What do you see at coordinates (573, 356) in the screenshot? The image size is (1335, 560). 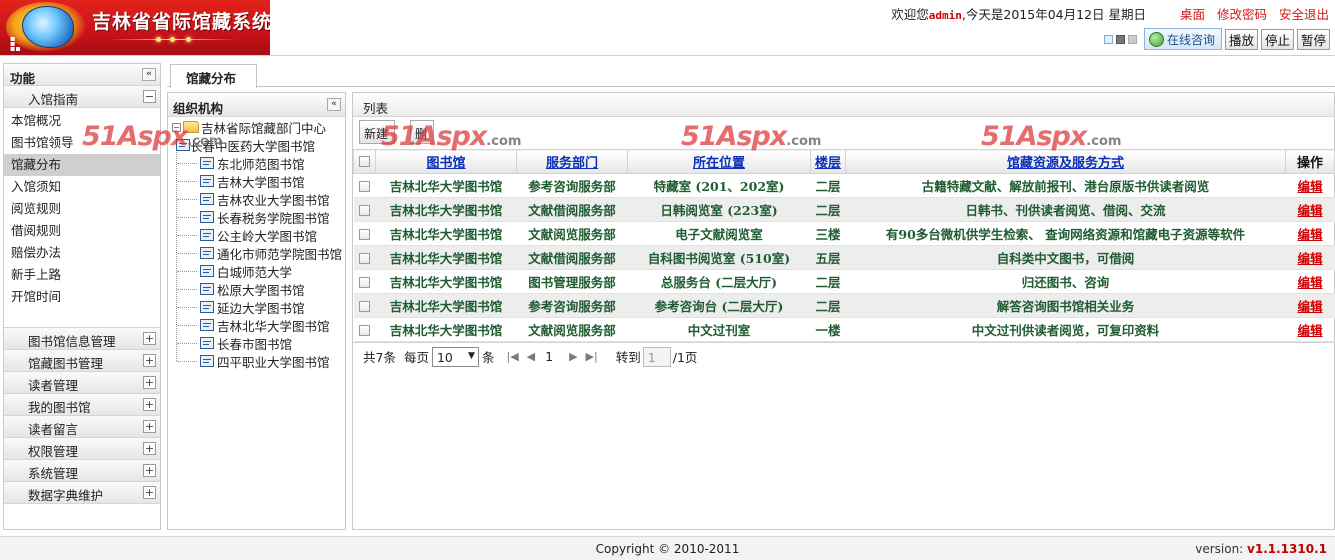 I see `next-page-icon: ▶` at bounding box center [573, 356].